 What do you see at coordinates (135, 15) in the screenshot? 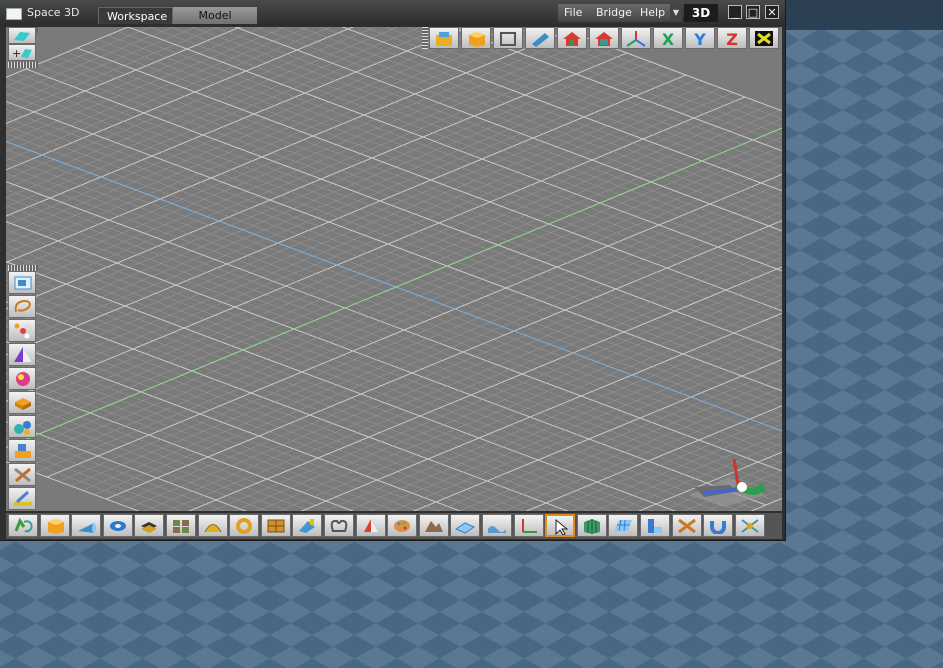
I see `tab-workspace: Workspace` at bounding box center [135, 15].